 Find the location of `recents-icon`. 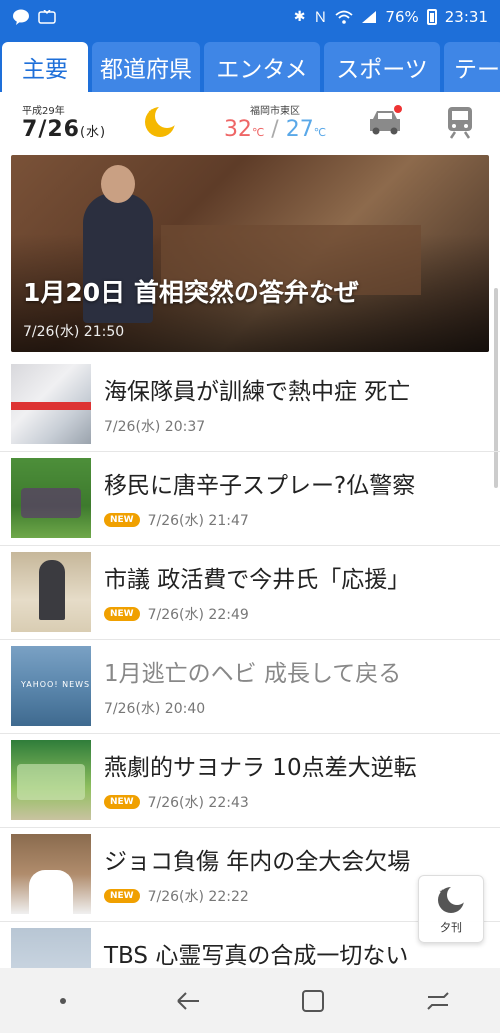

recents-icon is located at coordinates (437, 1000).